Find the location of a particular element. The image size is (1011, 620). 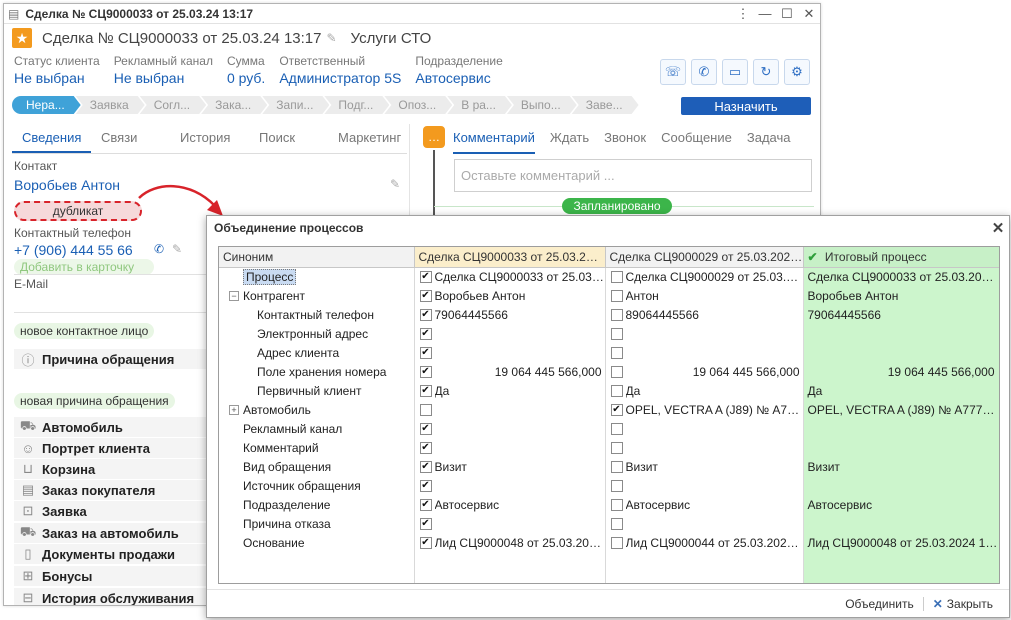

table-row: Источник обращения ✔ is located at coordinates (609, 486).